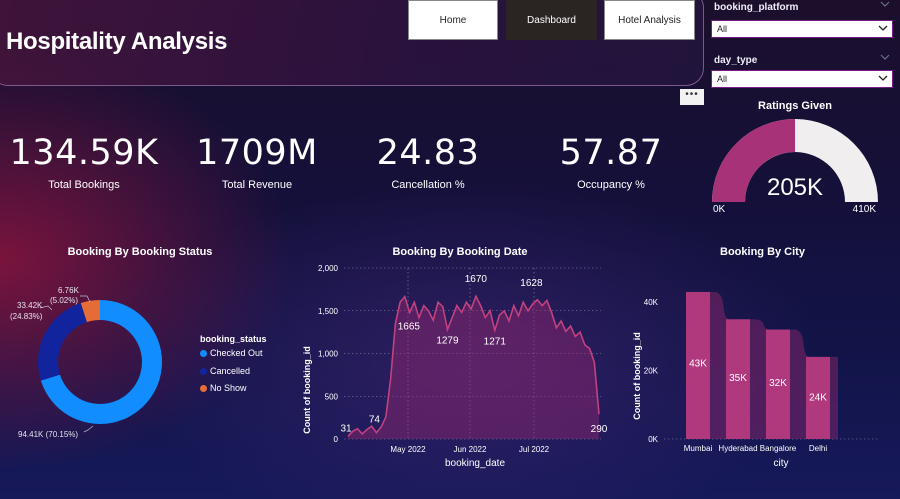 The image size is (900, 499). What do you see at coordinates (719, 209) in the screenshot?
I see `gauge-min-label: 0K` at bounding box center [719, 209].